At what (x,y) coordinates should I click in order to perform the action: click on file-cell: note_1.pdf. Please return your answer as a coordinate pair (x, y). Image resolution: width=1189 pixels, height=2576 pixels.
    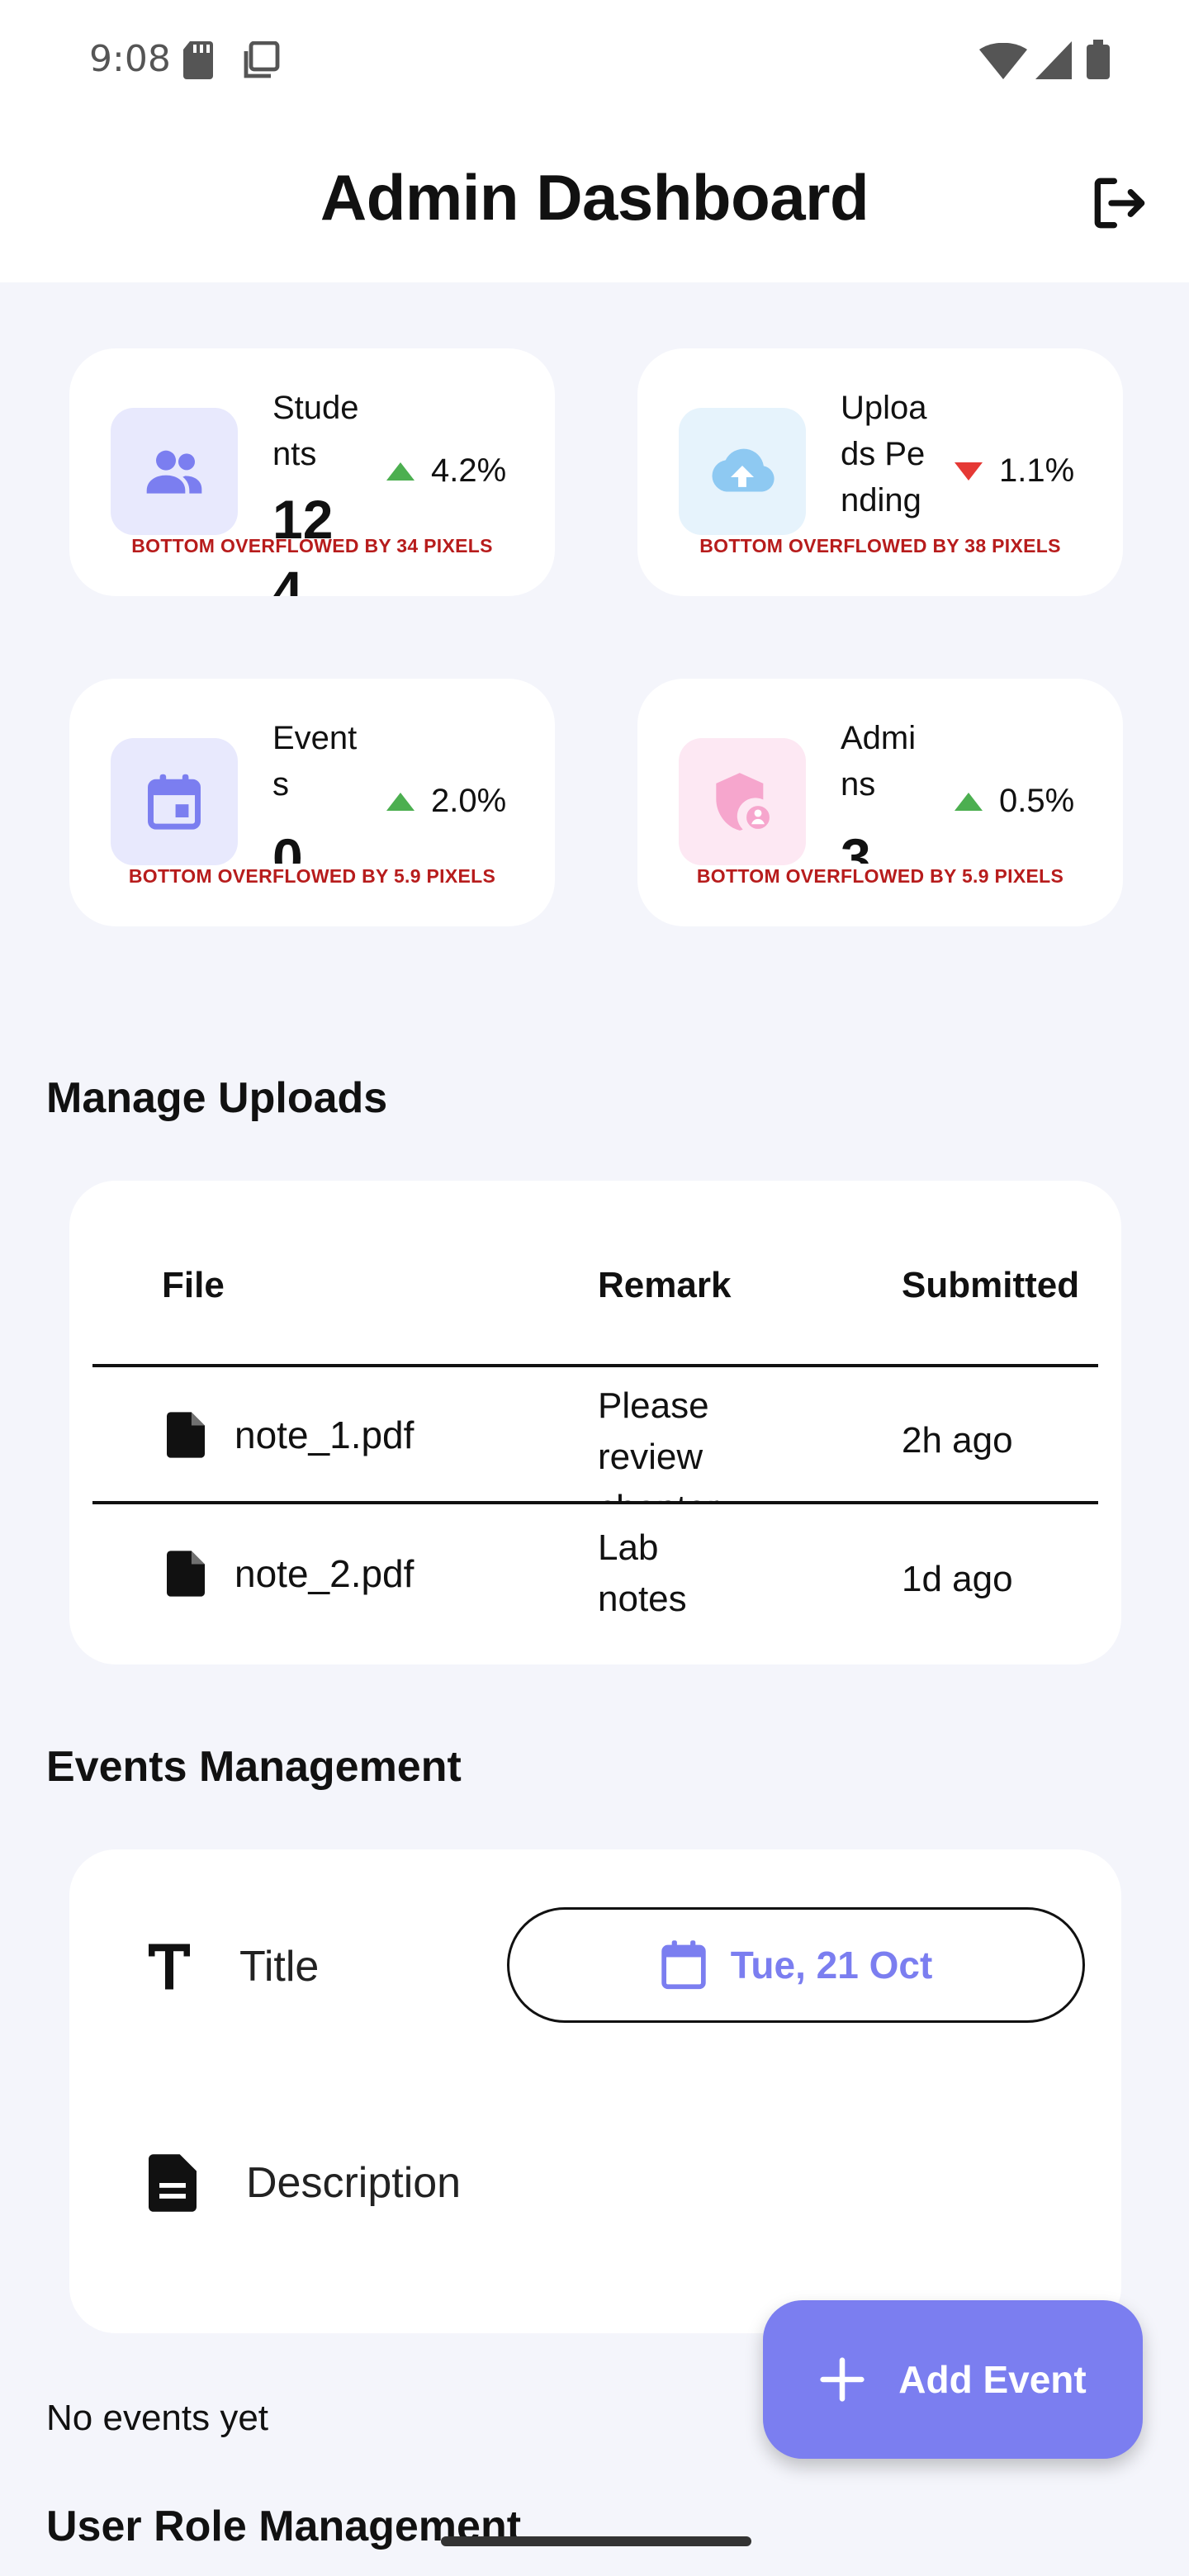
    Looking at the image, I should click on (290, 1435).